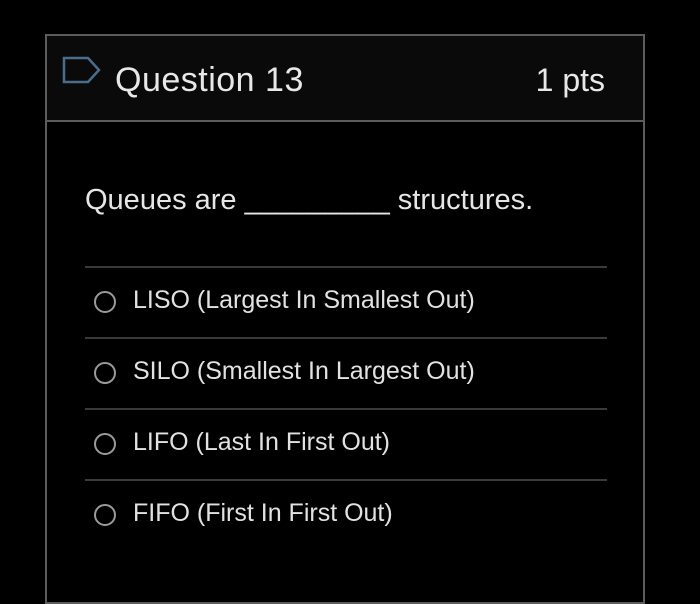 The width and height of the screenshot is (700, 604). I want to click on question-points: 1 pts, so click(570, 80).